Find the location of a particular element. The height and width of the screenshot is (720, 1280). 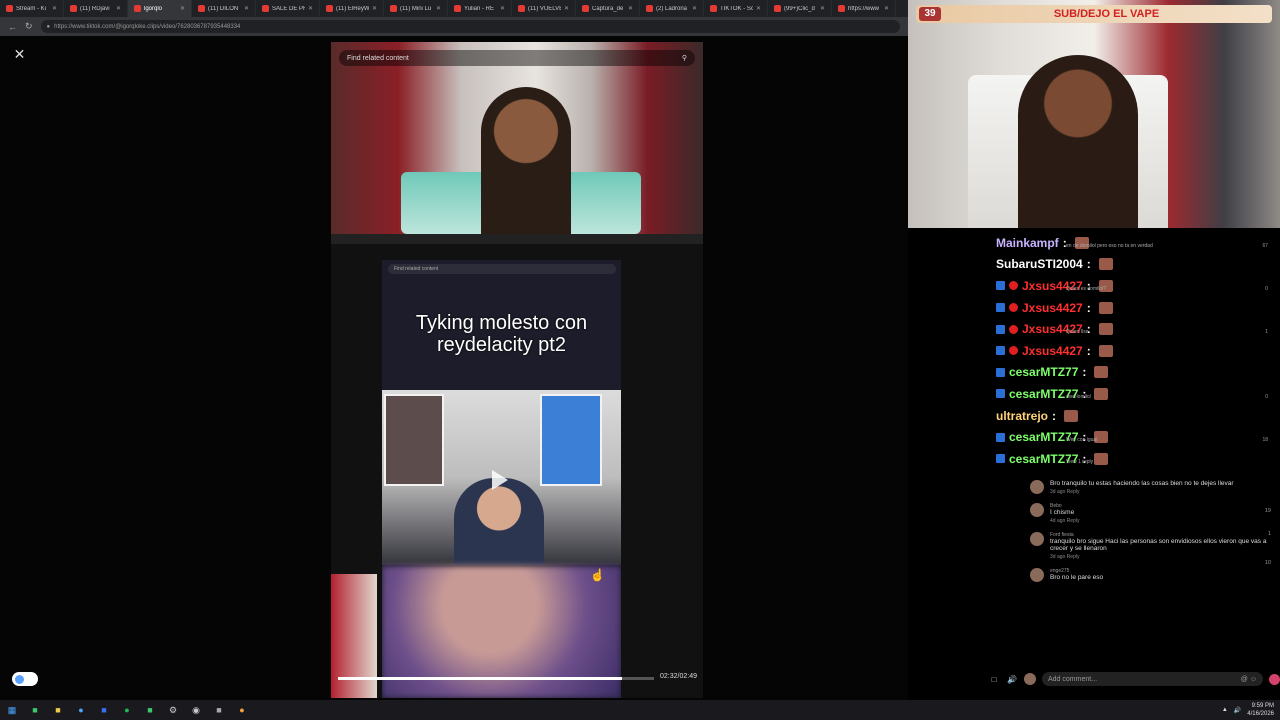

comment-input: Add comment... @ ☺ is located at coordinates (1152, 679).